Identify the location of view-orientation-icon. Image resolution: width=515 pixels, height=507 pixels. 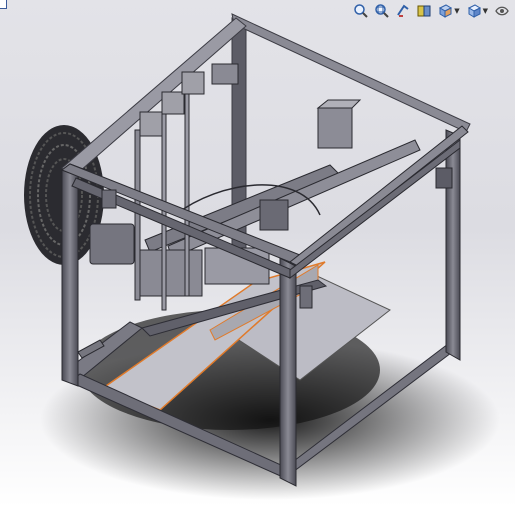
(445, 11).